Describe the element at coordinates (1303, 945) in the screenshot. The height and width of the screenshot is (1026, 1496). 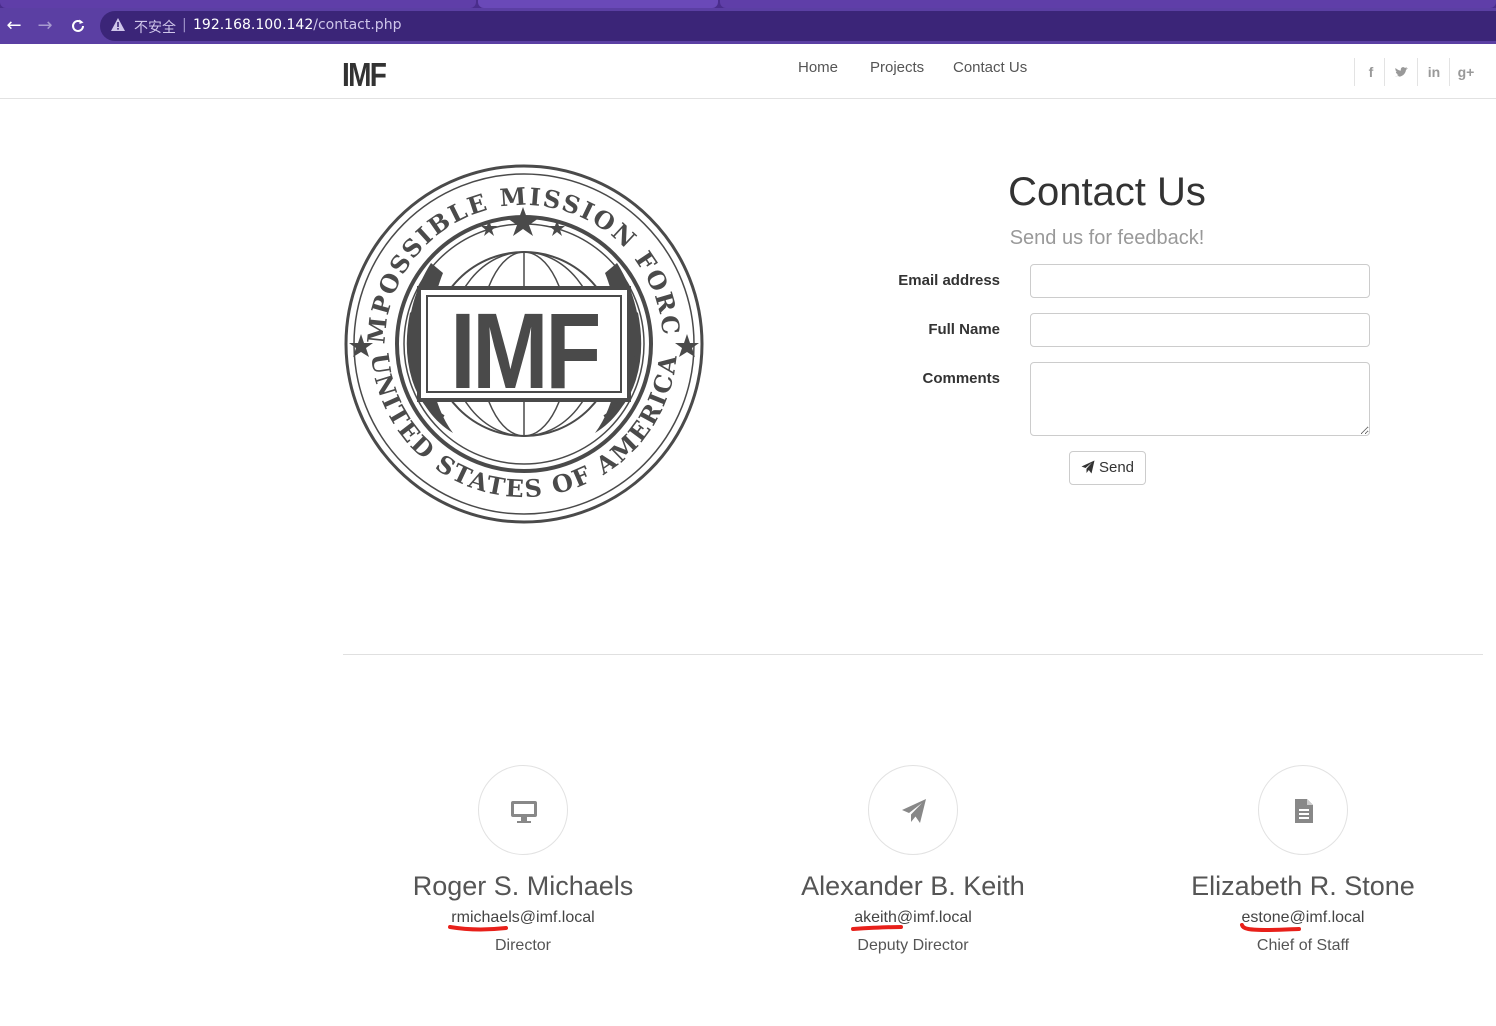
I see `member-role: Chief of Staff` at that location.